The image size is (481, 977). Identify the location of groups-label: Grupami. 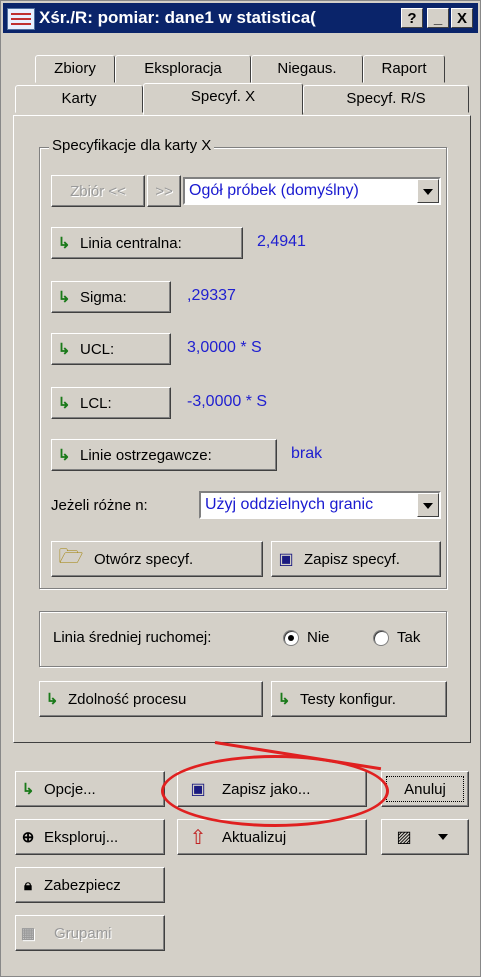
(83, 933).